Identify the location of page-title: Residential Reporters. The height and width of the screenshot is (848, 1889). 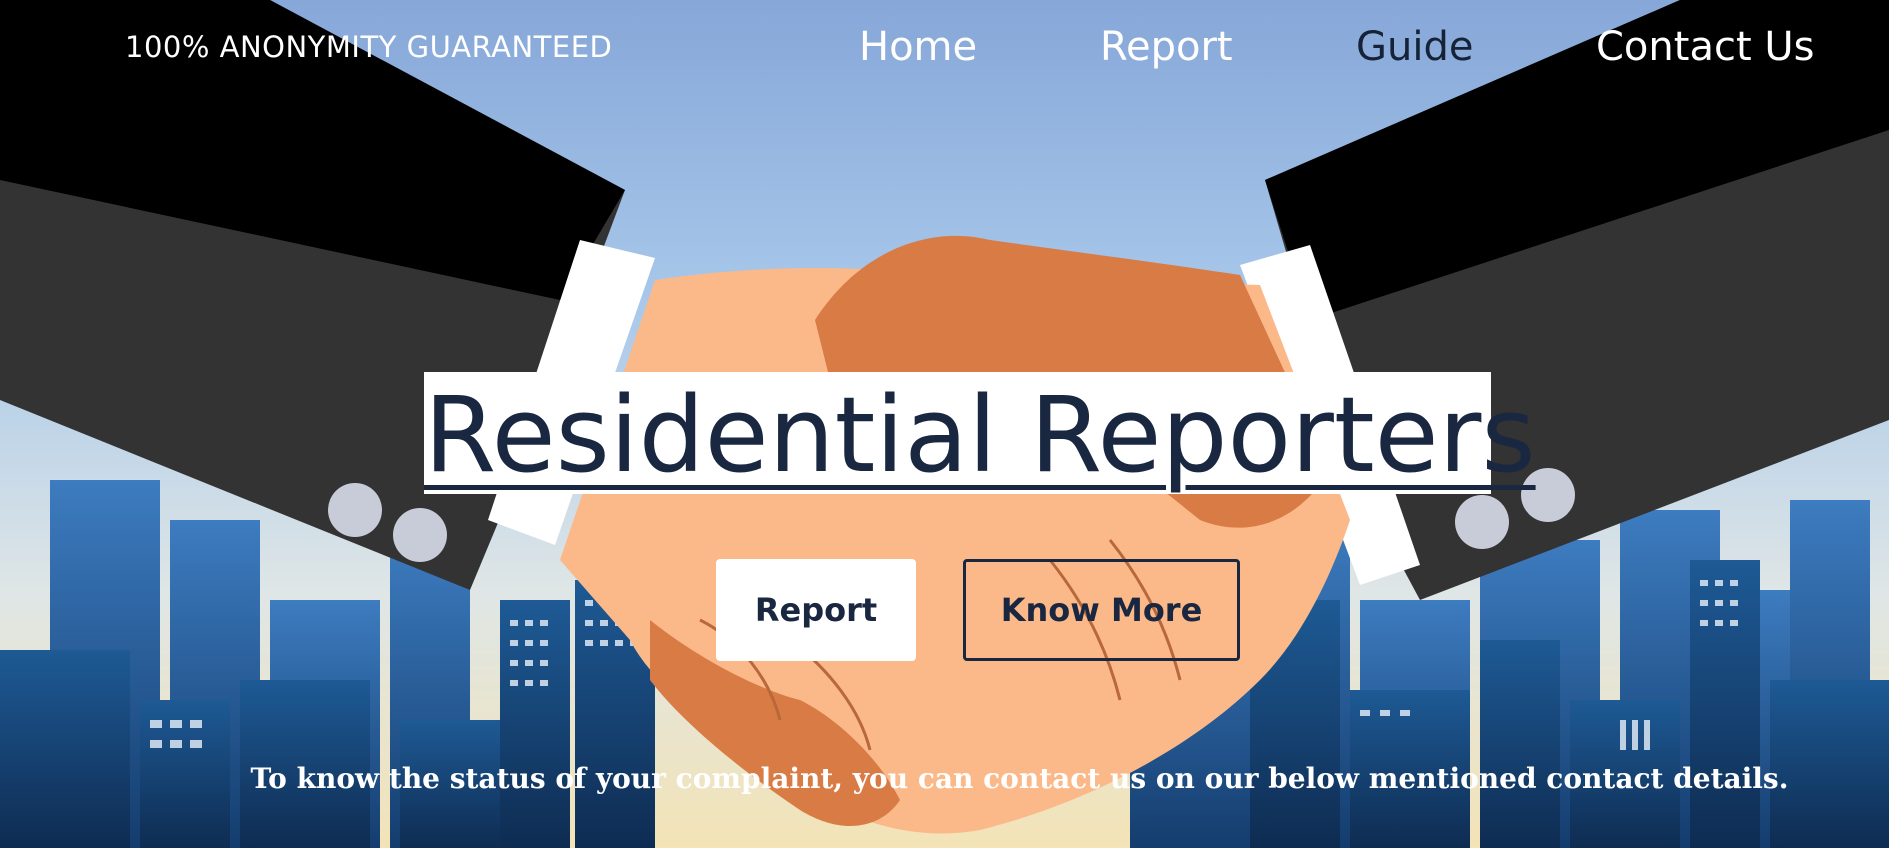
(980, 435).